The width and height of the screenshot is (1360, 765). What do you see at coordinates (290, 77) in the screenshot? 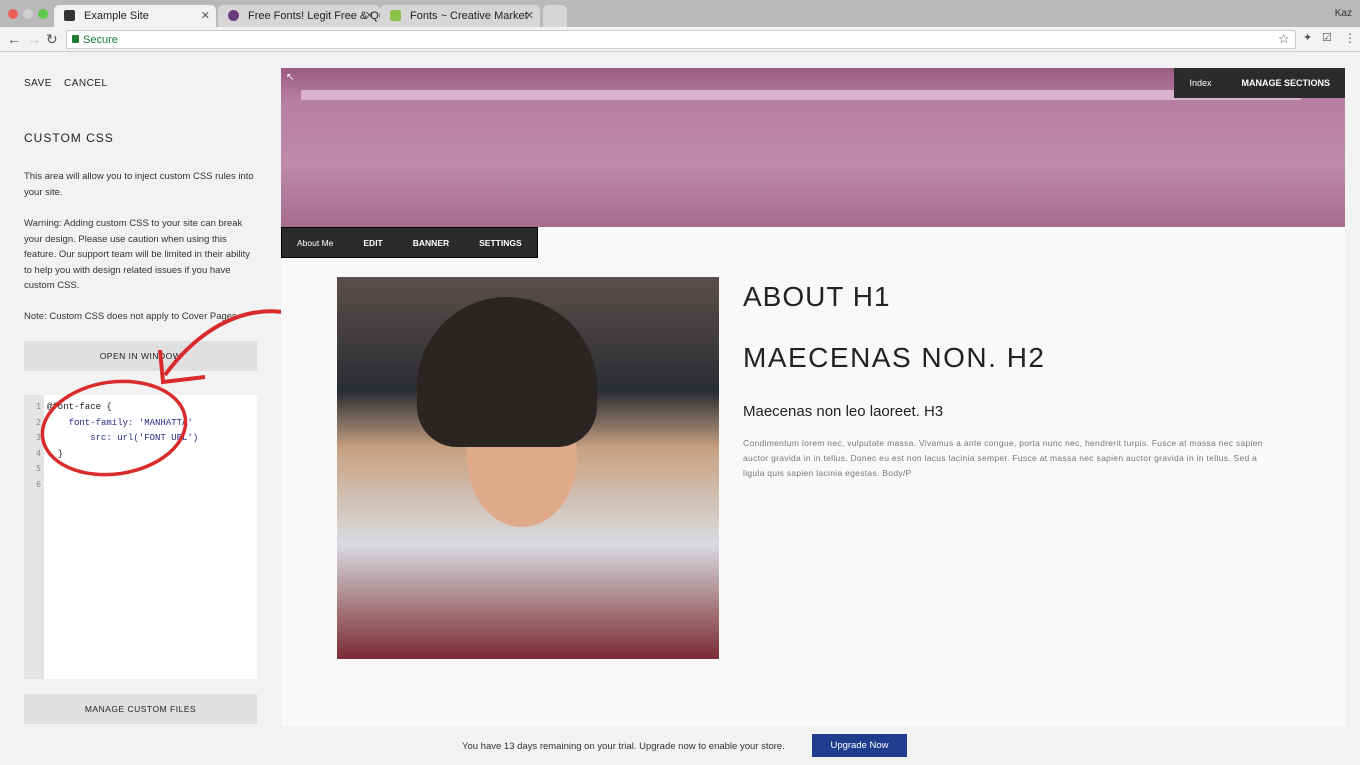
I see `collapse-arrow-icon: ↖` at bounding box center [290, 77].